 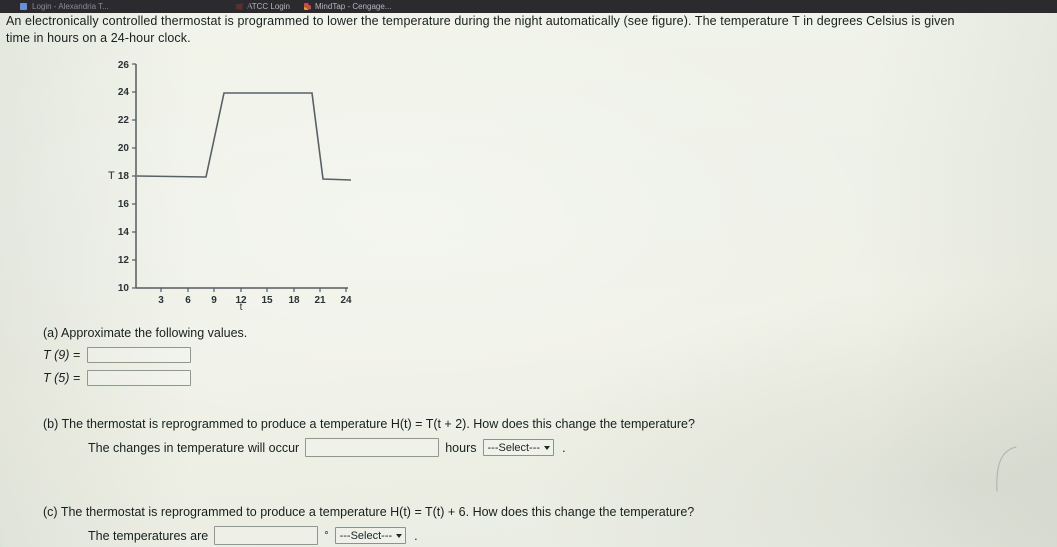 I want to click on svg-text: 22, so click(x=124, y=120).